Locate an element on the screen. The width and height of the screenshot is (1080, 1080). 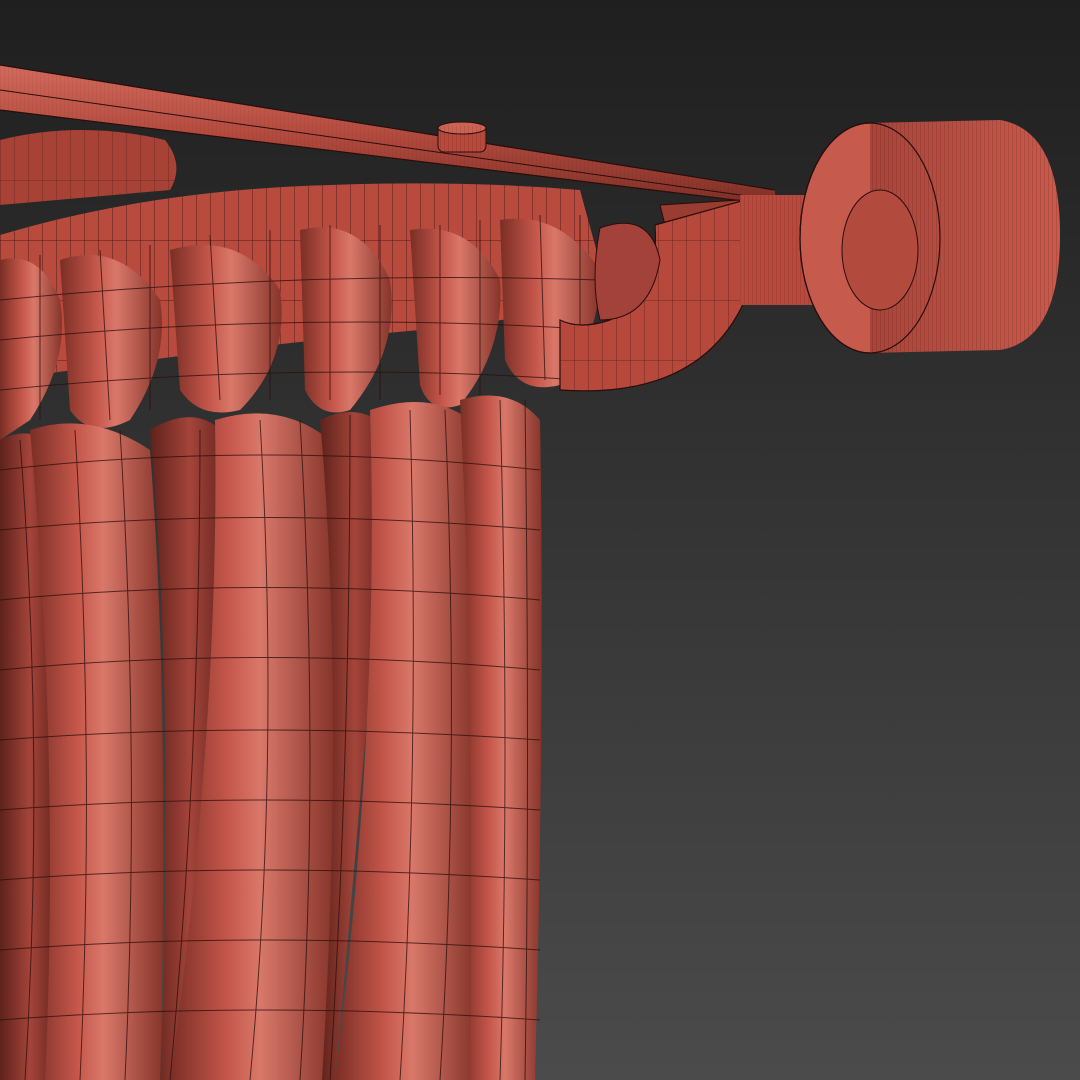
rail-screw is located at coordinates (462, 137).